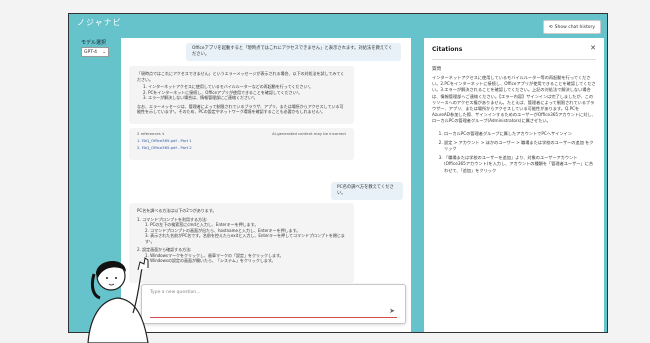 This screenshot has height=343, width=650. I want to click on model-select: GPT-4 ⌄, so click(95, 52).